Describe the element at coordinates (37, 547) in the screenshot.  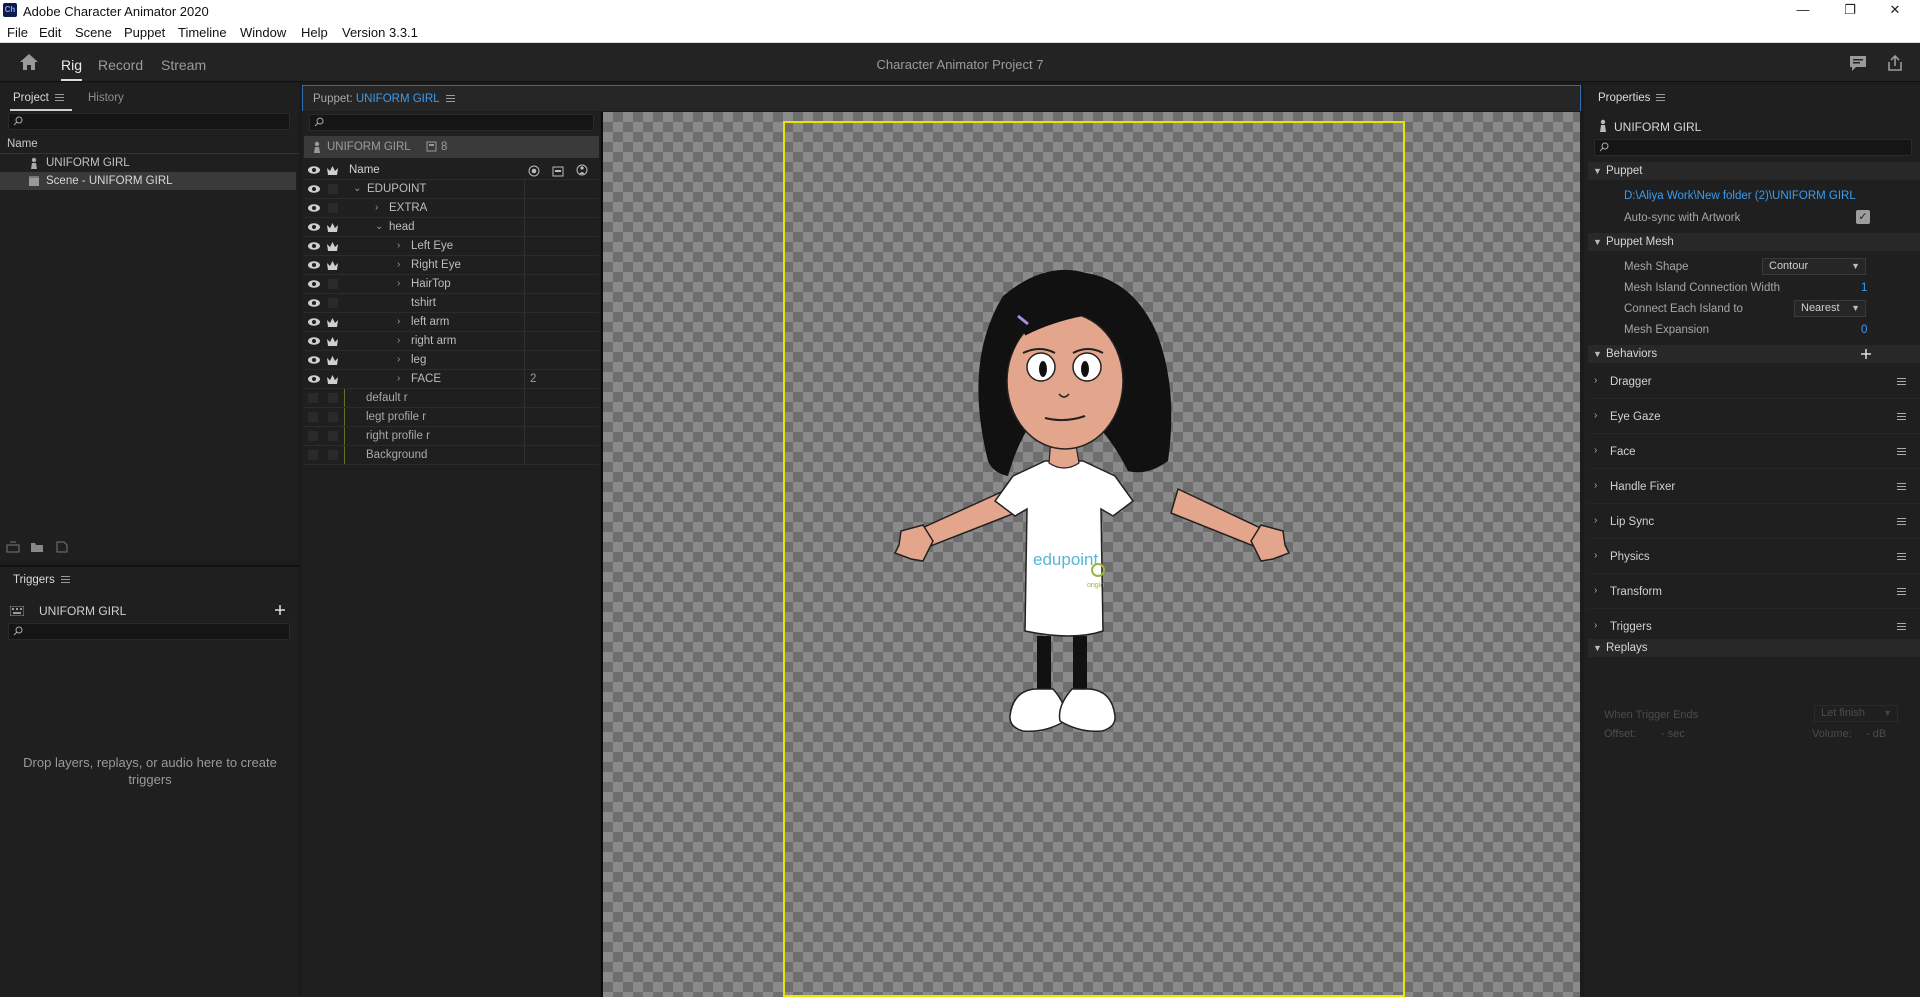
I see `new-folder-icon` at that location.